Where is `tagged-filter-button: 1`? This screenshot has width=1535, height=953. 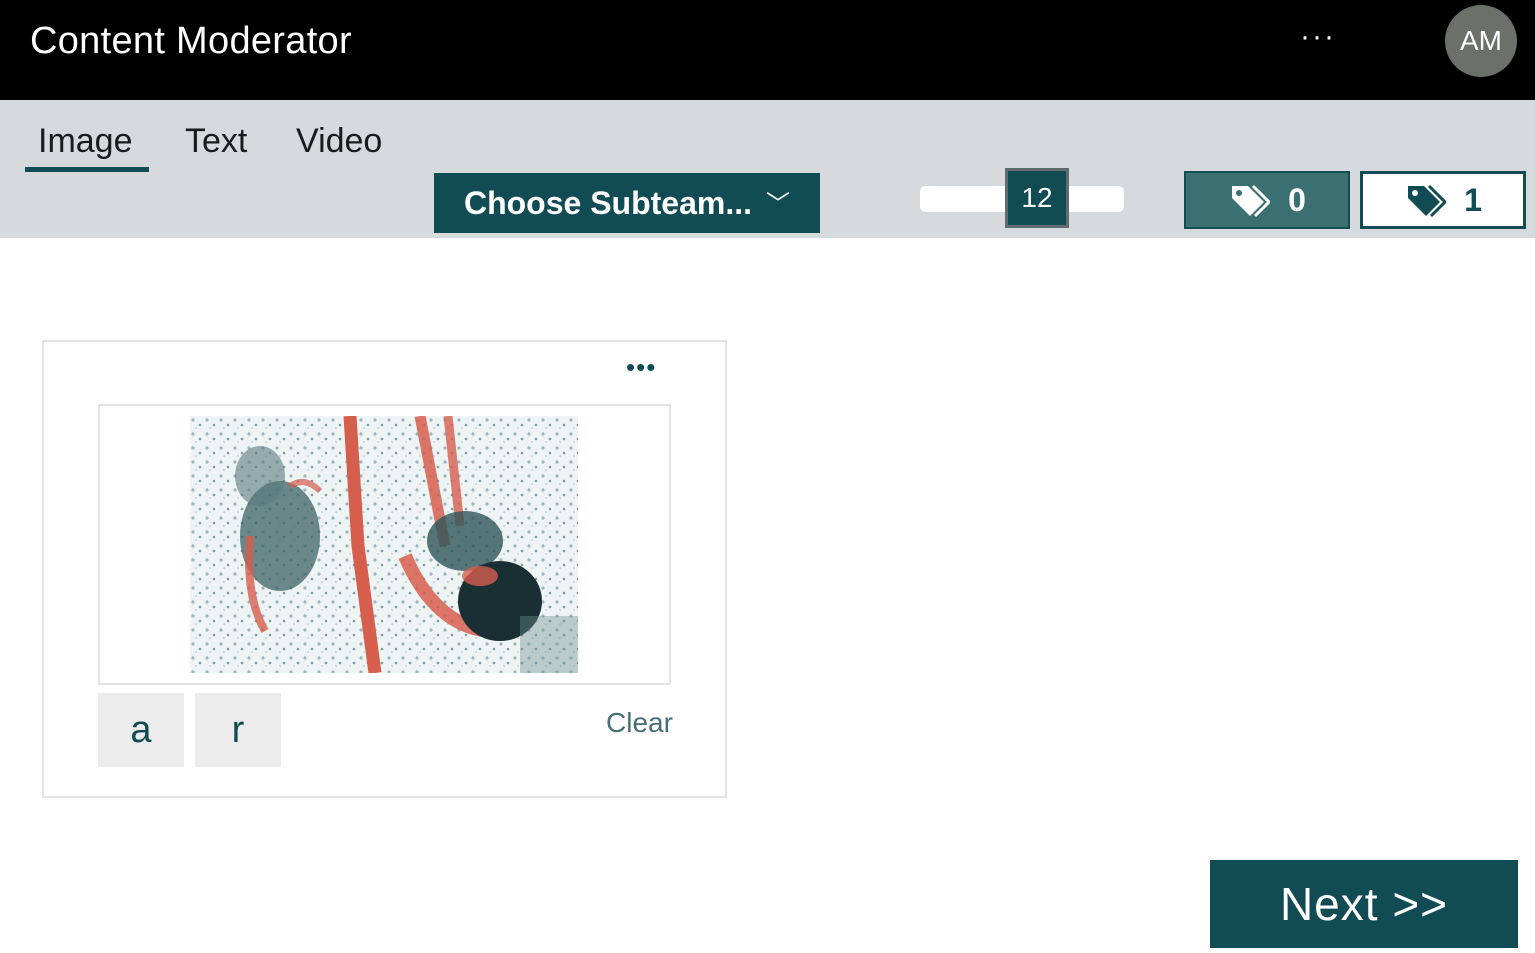
tagged-filter-button: 1 is located at coordinates (1443, 200).